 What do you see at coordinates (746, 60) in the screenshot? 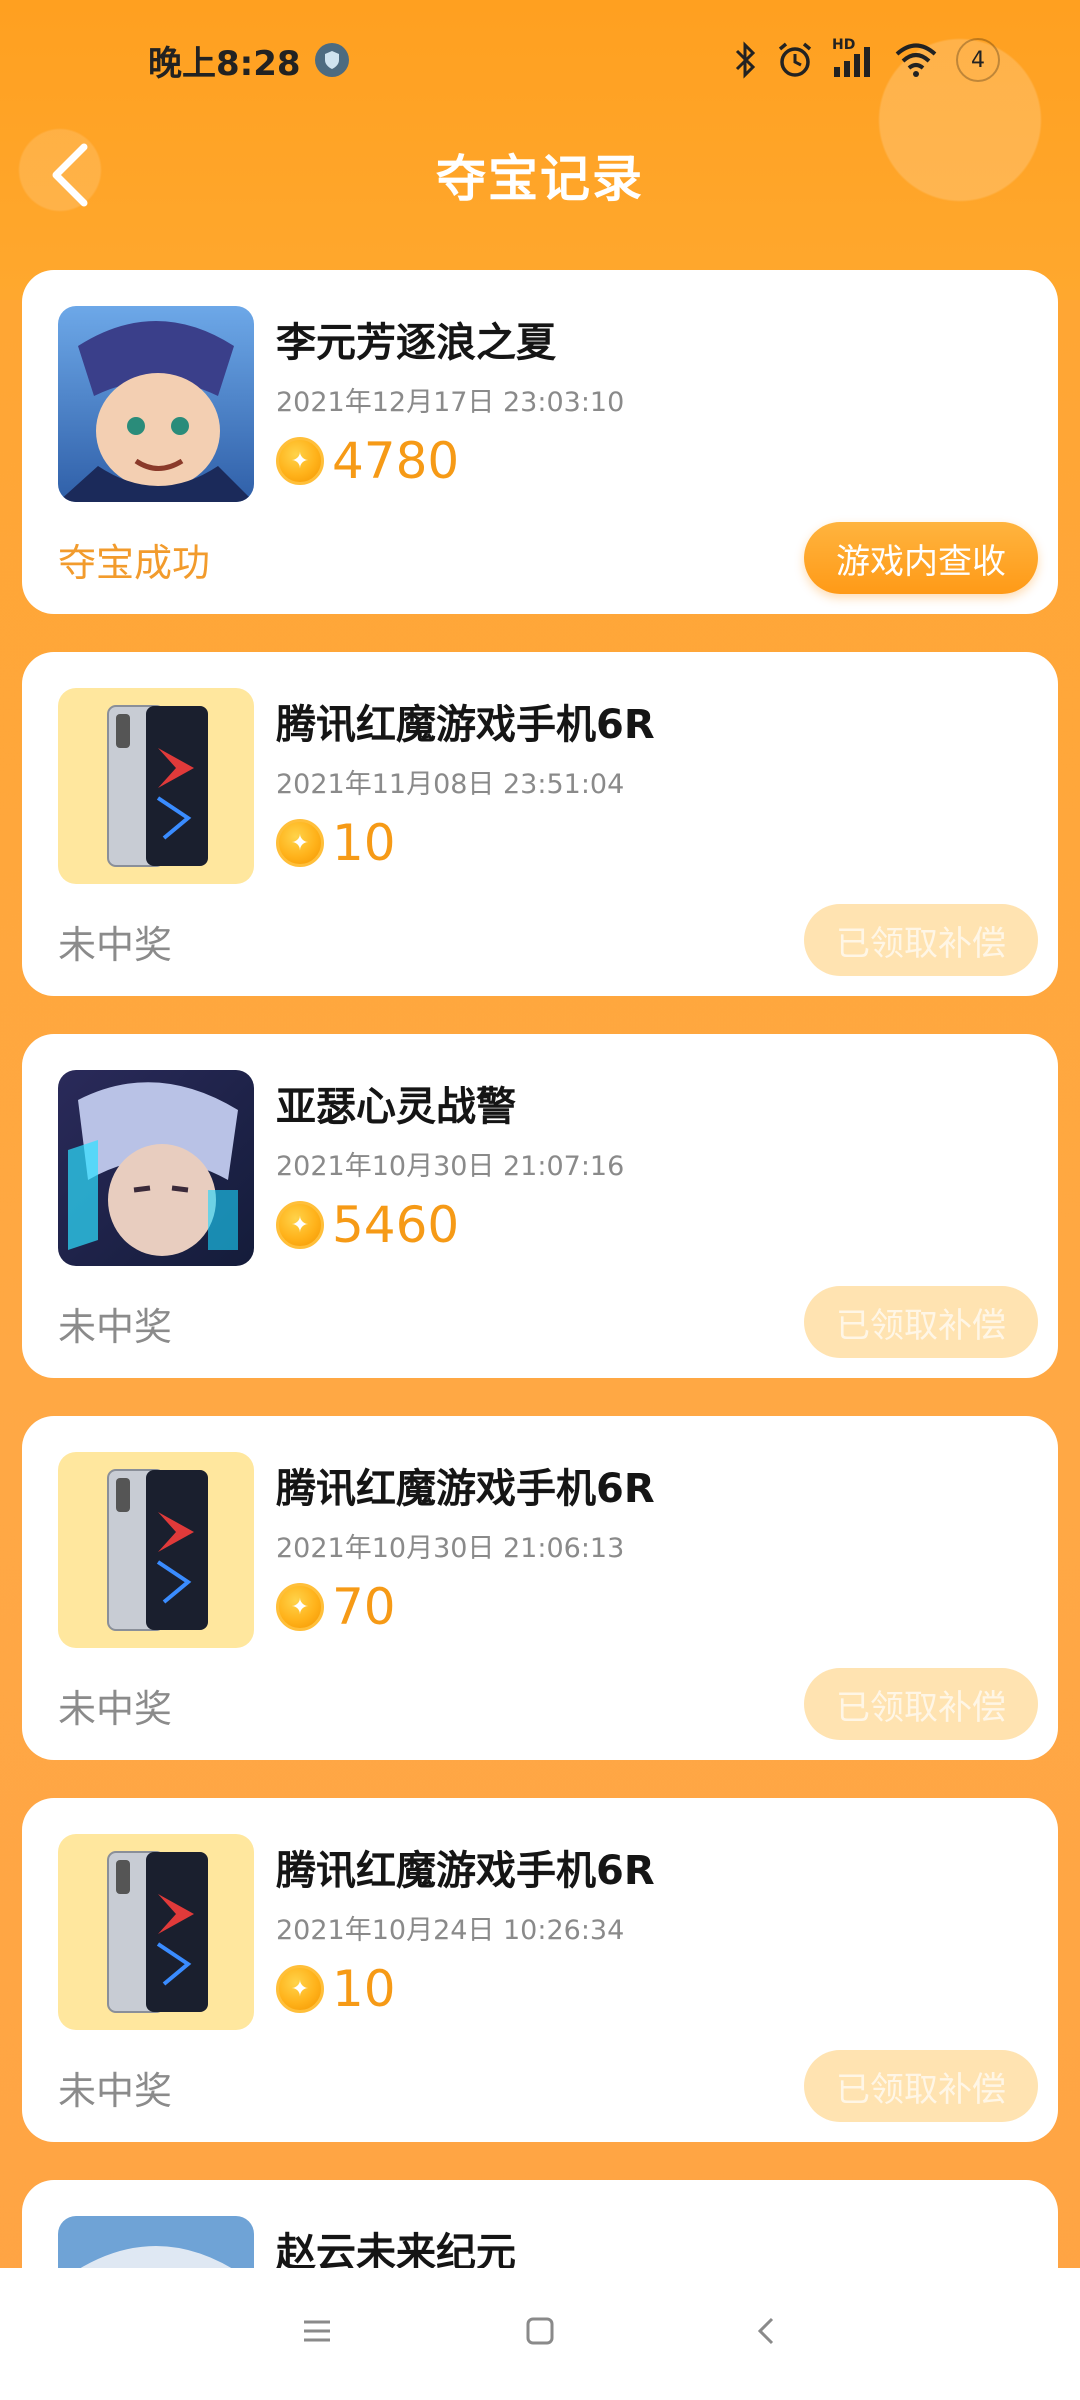
I see `bluetooth-icon` at bounding box center [746, 60].